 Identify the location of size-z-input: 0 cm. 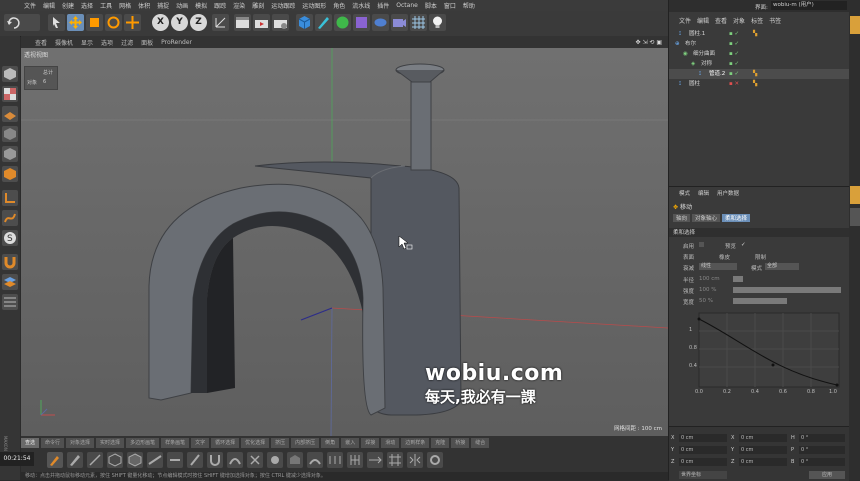
(763, 462).